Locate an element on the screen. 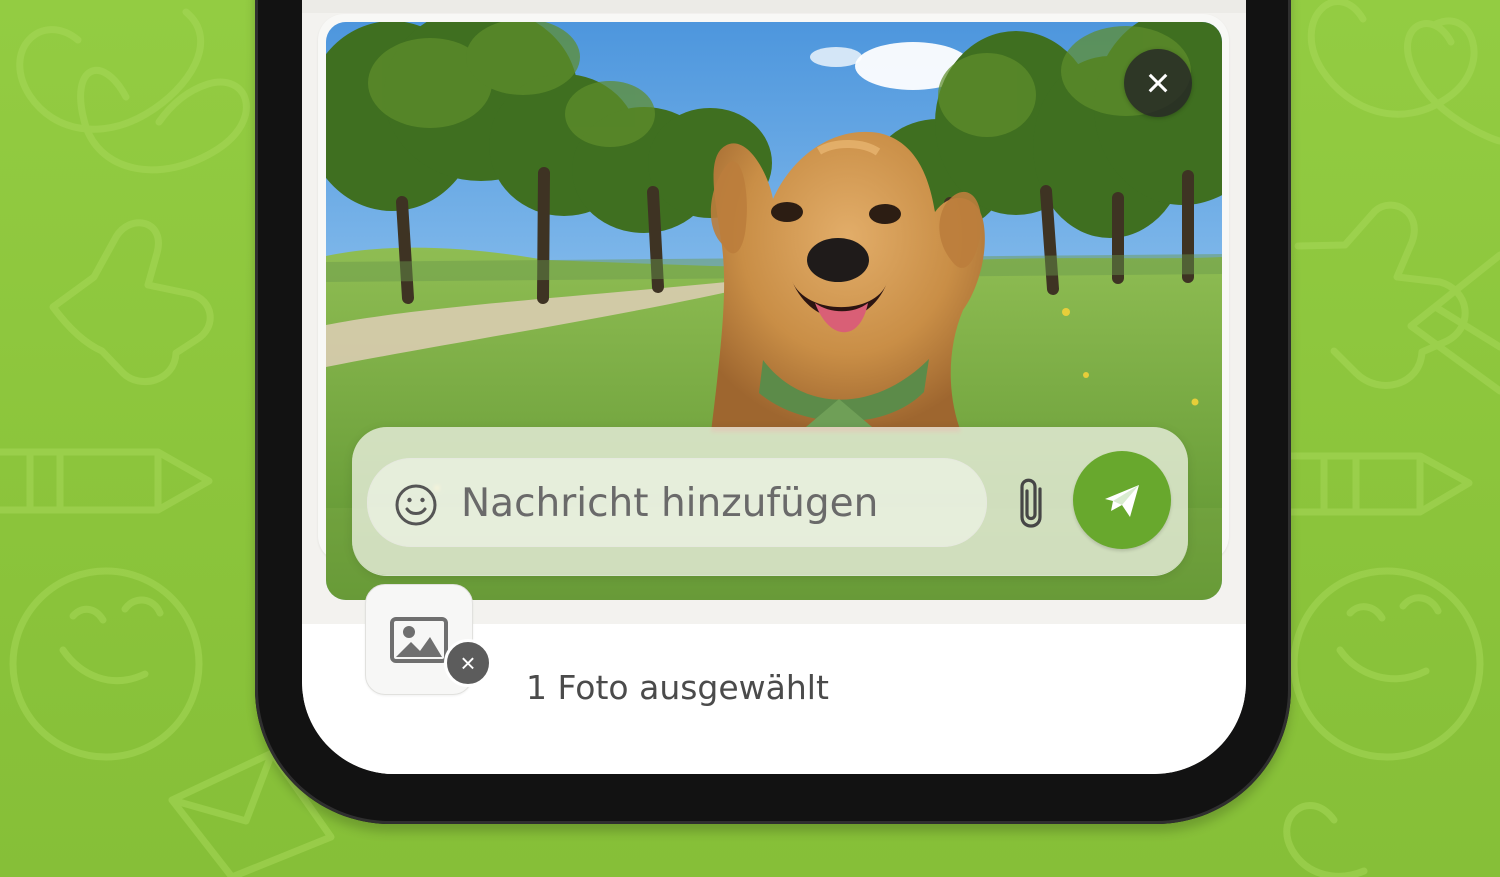 The width and height of the screenshot is (1500, 877). screen-top-strip is located at coordinates (774, 6).